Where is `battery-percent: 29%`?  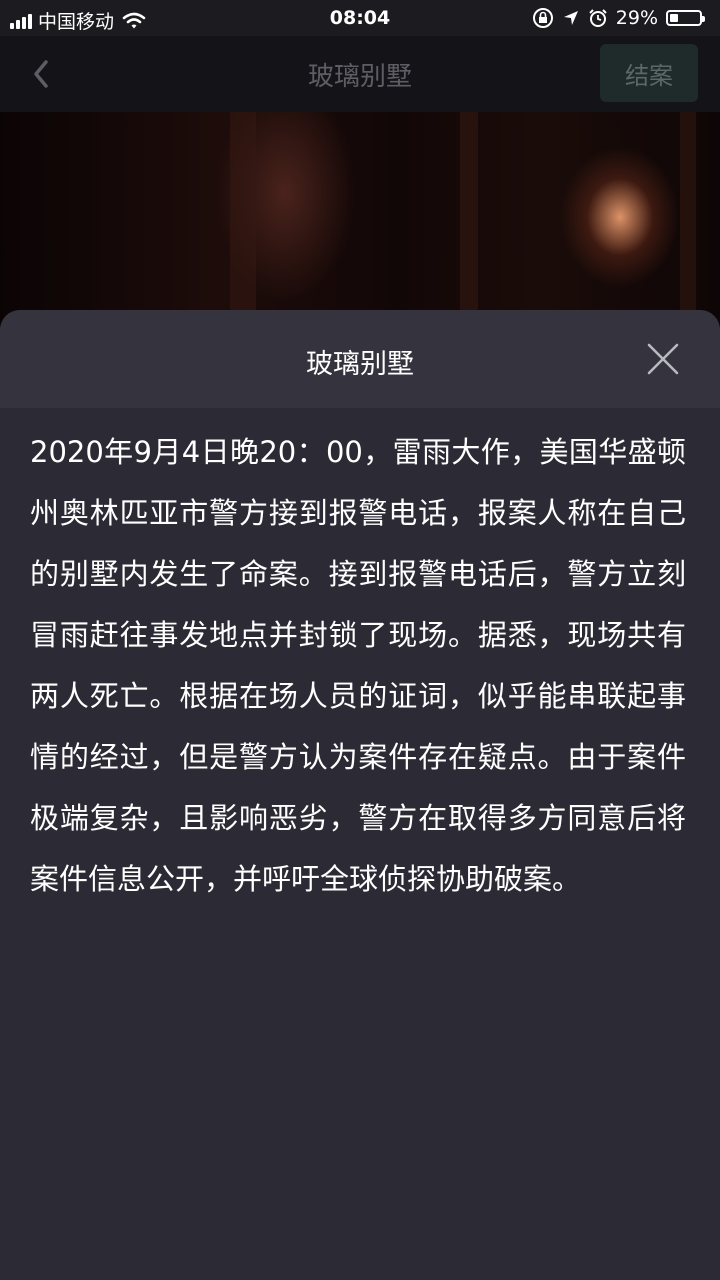
battery-percent: 29% is located at coordinates (636, 18).